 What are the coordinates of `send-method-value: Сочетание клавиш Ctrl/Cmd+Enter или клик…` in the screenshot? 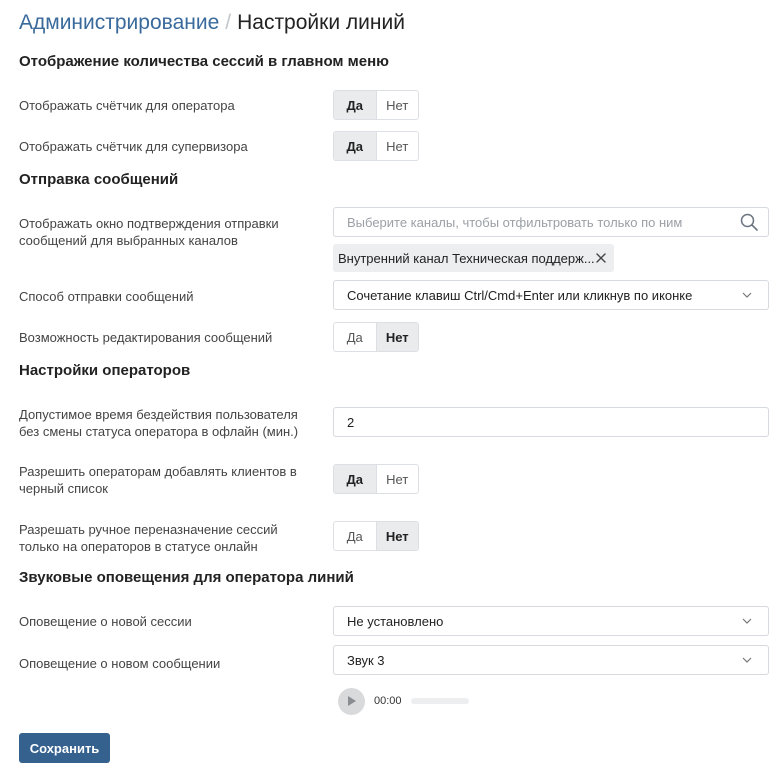 It's located at (520, 295).